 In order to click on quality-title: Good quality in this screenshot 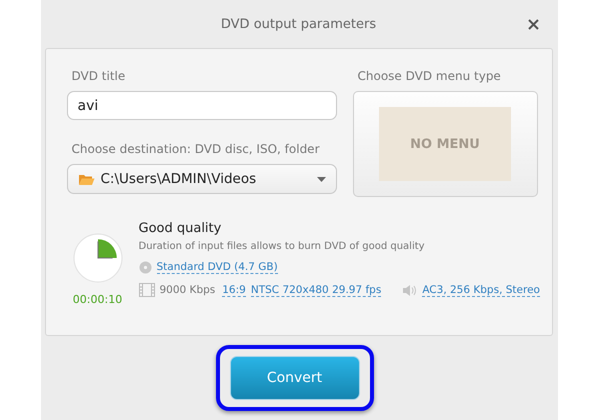, I will do `click(180, 228)`.